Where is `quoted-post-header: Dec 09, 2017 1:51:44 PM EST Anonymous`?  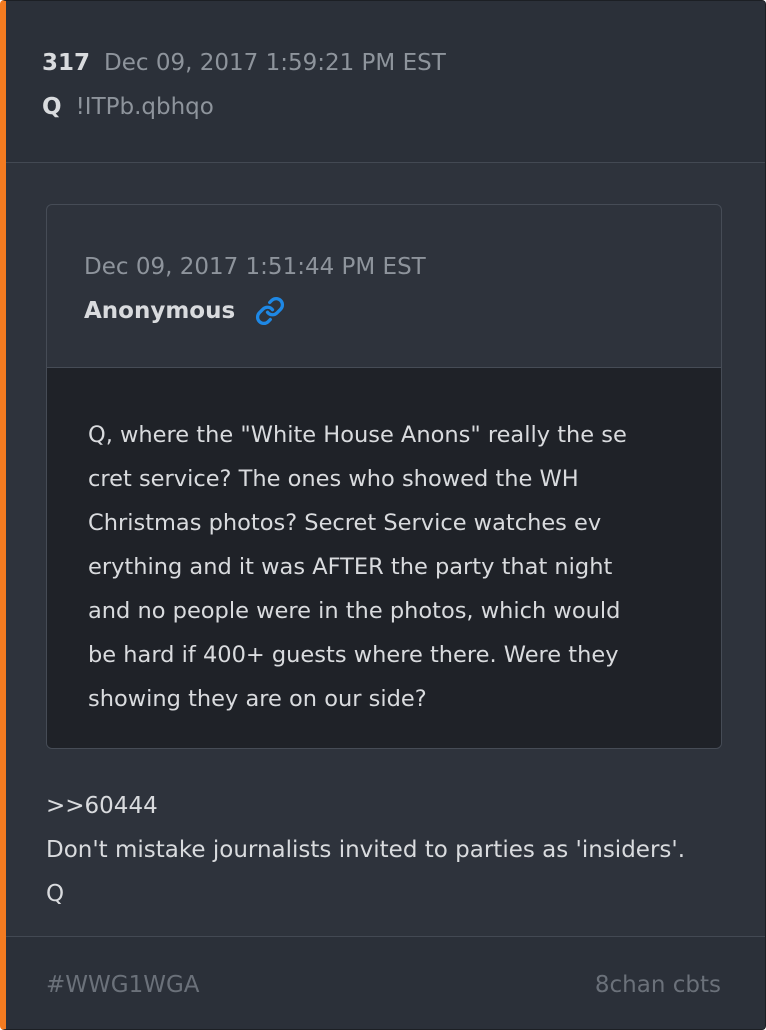
quoted-post-header: Dec 09, 2017 1:51:44 PM EST Anonymous is located at coordinates (384, 286).